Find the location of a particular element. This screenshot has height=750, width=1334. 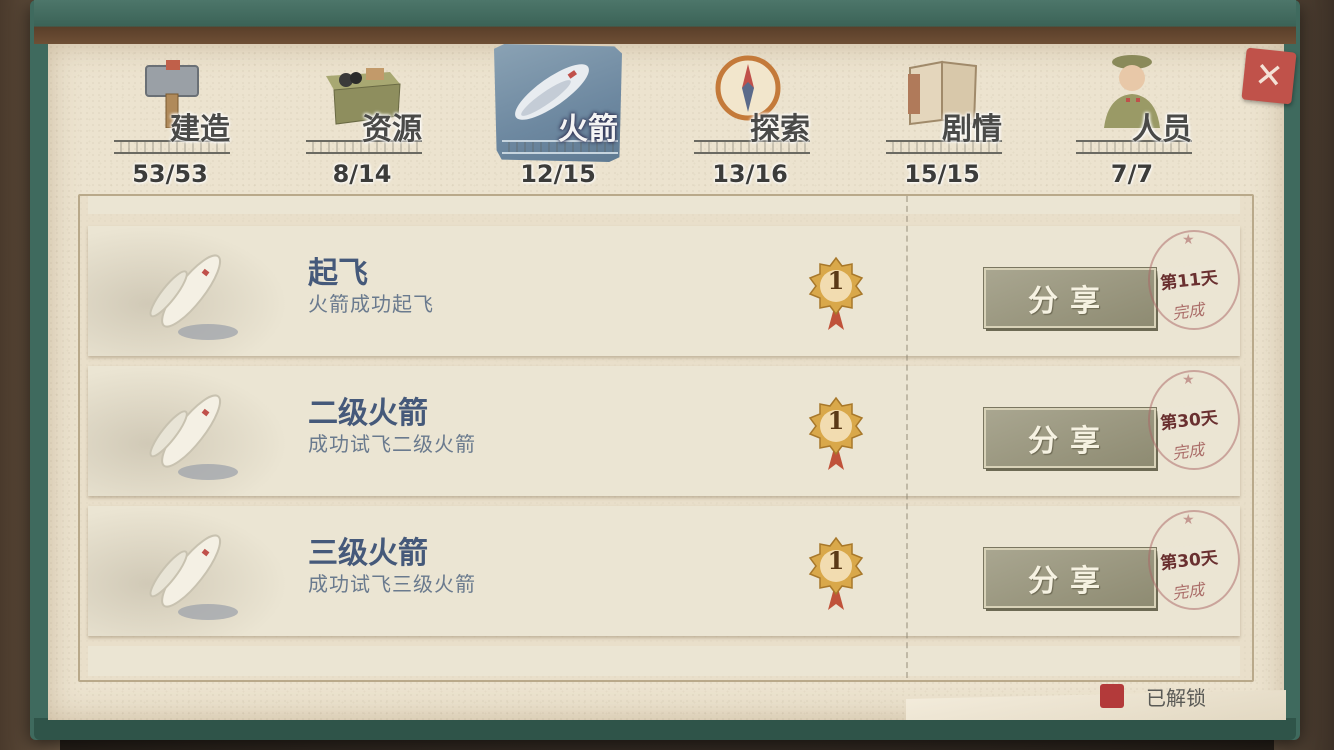

tab-label: 探索 is located at coordinates (780, 129).